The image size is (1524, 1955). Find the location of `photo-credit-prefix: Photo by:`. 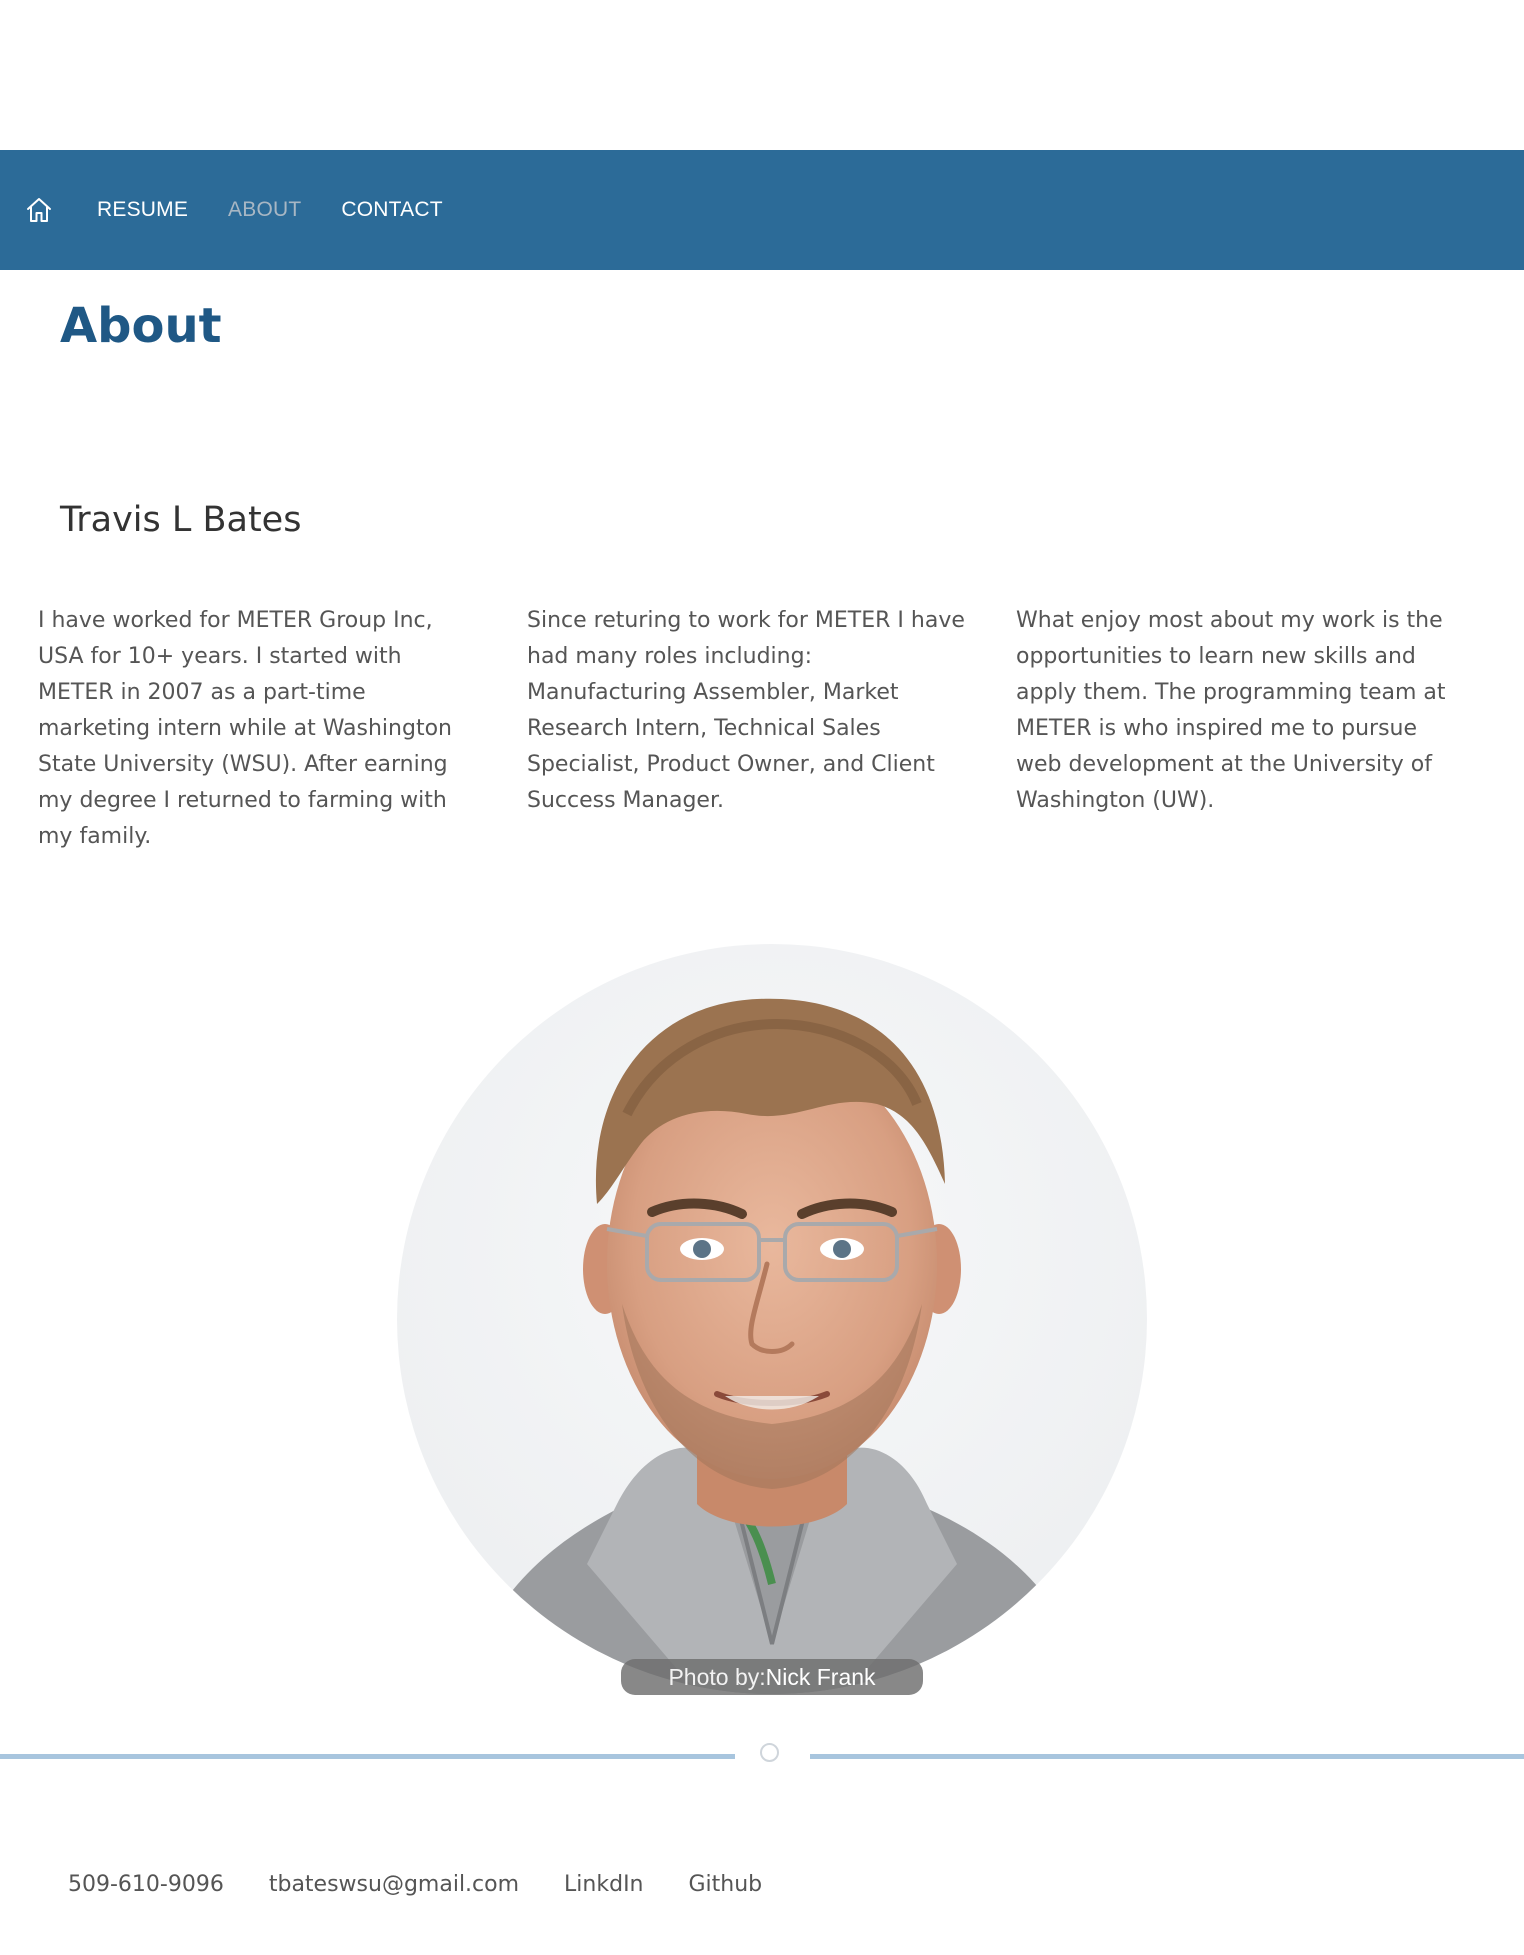

photo-credit-prefix: Photo by: is located at coordinates (717, 1676).